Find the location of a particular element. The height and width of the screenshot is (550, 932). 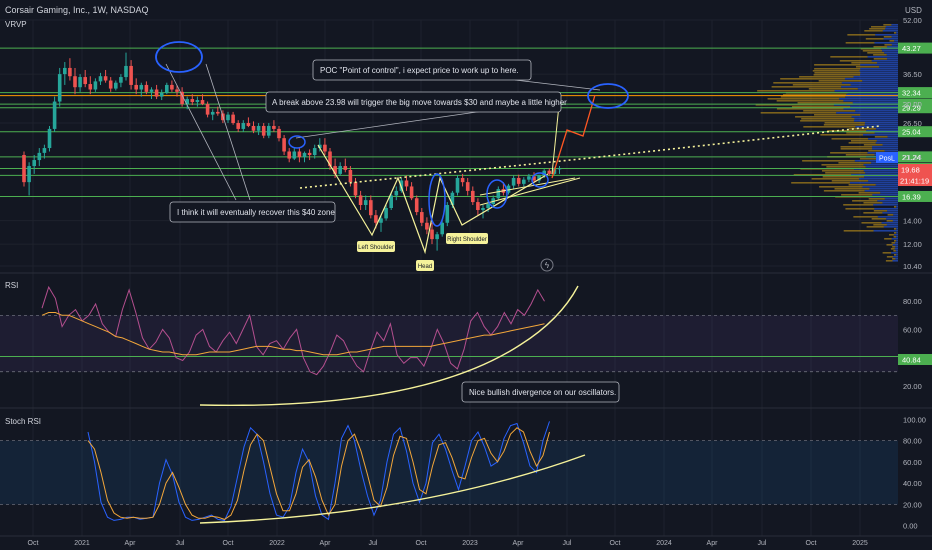

price-tick-label: 36.50 is located at coordinates (912, 74).